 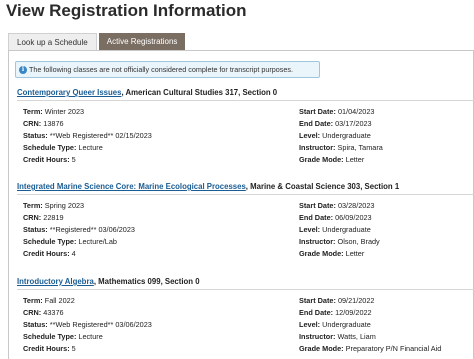 I want to click on instructor-field: Instructor: Spira, Tamara, so click(x=341, y=147).